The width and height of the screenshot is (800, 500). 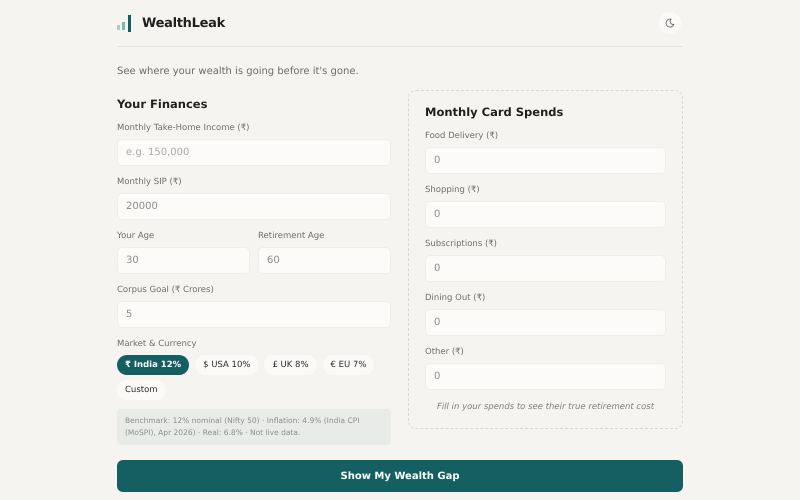 I want to click on field-label: Retirement Age, so click(x=292, y=236).